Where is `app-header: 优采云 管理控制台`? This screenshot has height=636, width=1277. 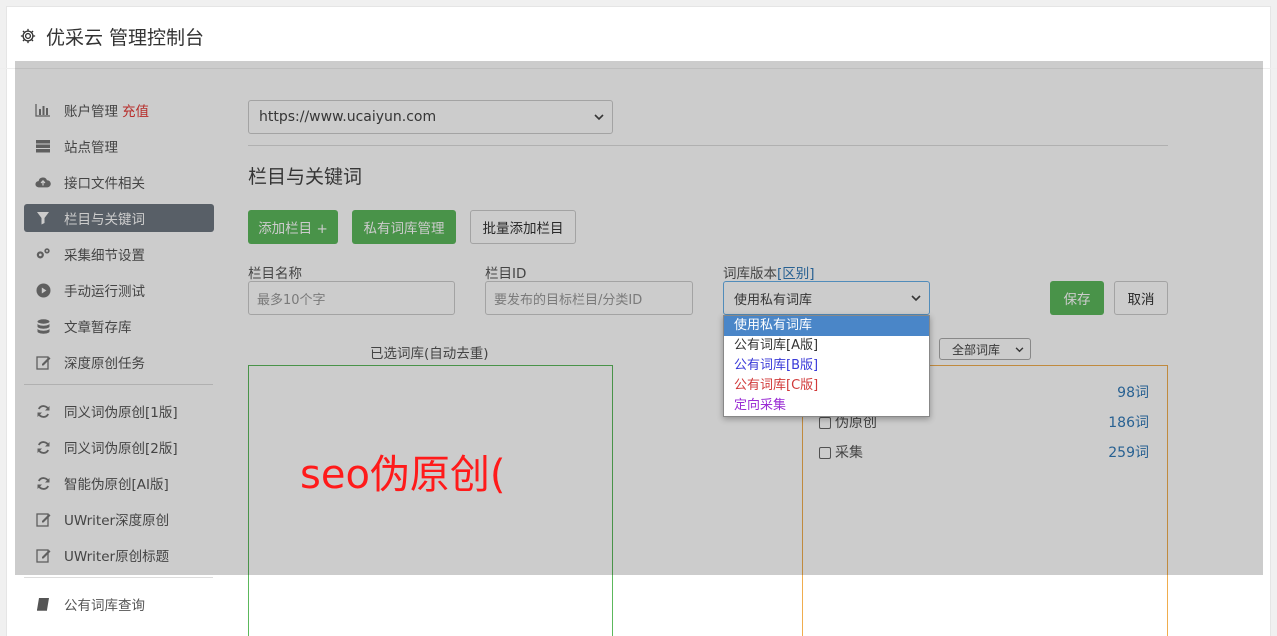 app-header: 优采云 管理控制台 is located at coordinates (111, 36).